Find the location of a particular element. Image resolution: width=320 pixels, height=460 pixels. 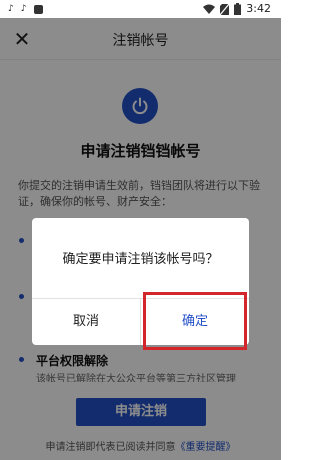

status-left-icons: ♪ ♪ is located at coordinates (25, 9).